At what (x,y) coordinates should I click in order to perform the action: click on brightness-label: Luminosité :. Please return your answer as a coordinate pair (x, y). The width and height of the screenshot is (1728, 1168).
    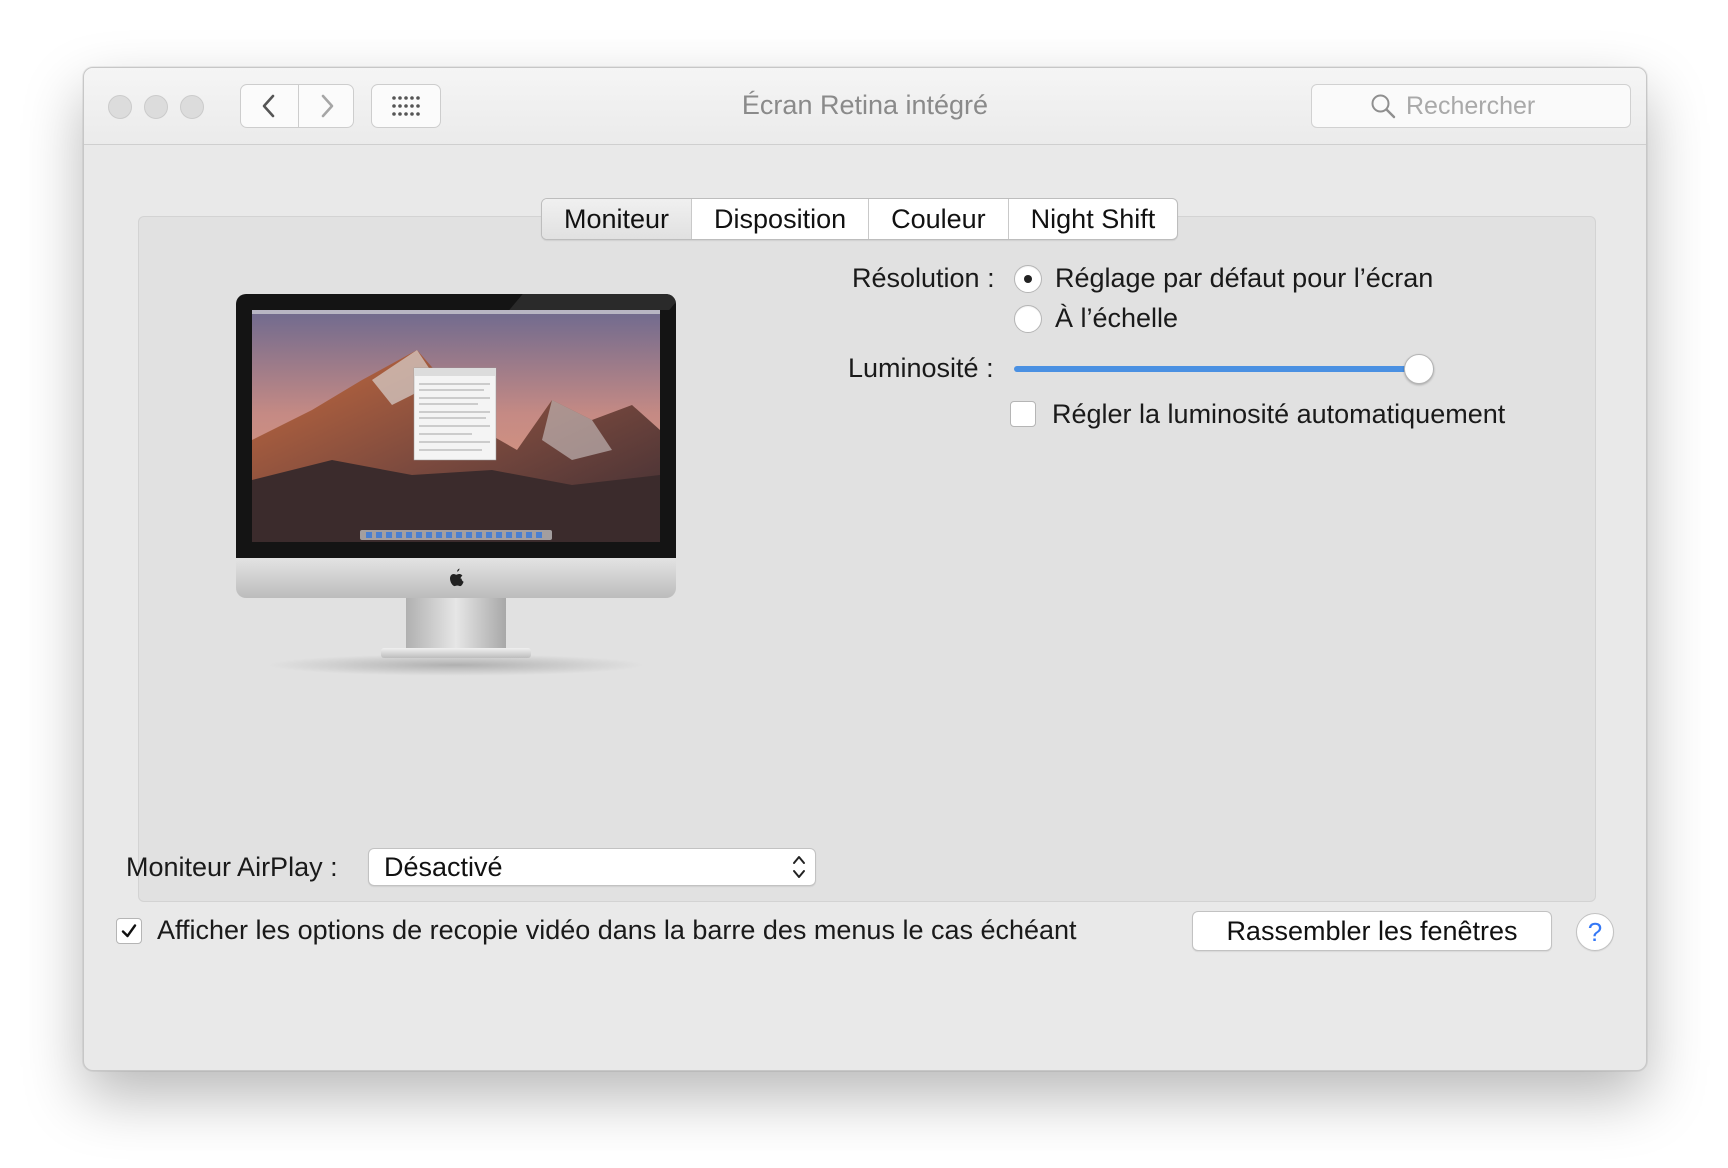
    Looking at the image, I should click on (921, 368).